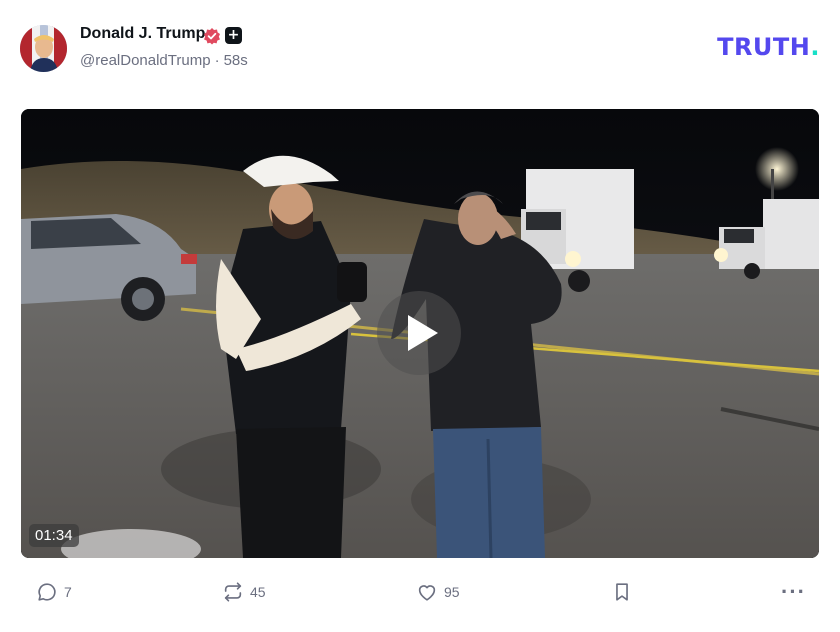 The image size is (840, 632). What do you see at coordinates (68, 592) in the screenshot?
I see `reply-count: 7` at bounding box center [68, 592].